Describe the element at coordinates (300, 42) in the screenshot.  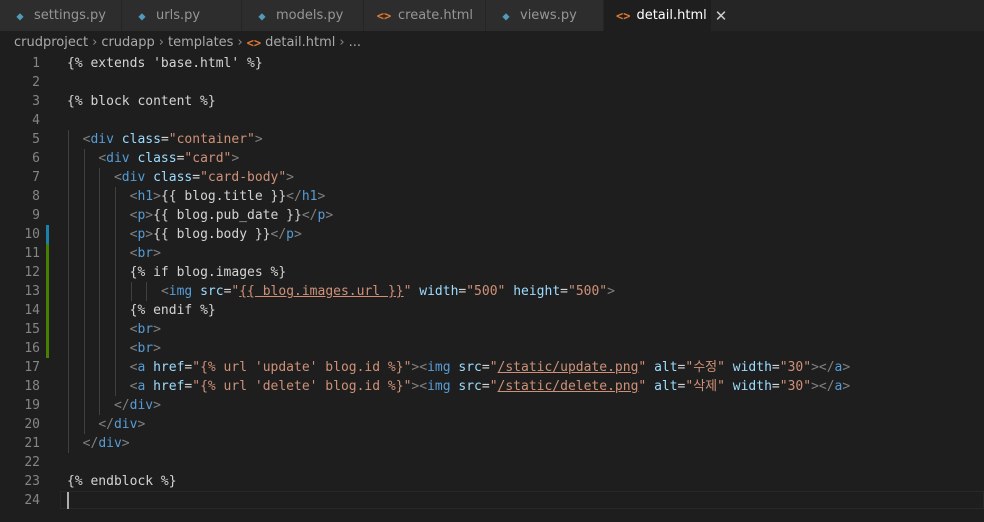
I see `breadcrumb-item: detail.html` at that location.